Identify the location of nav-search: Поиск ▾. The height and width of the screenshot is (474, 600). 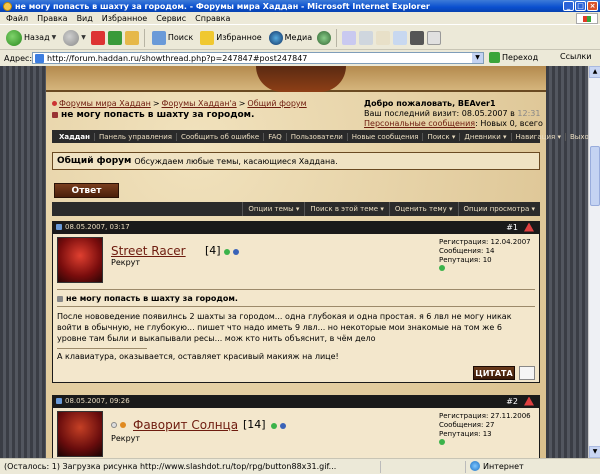
(442, 136).